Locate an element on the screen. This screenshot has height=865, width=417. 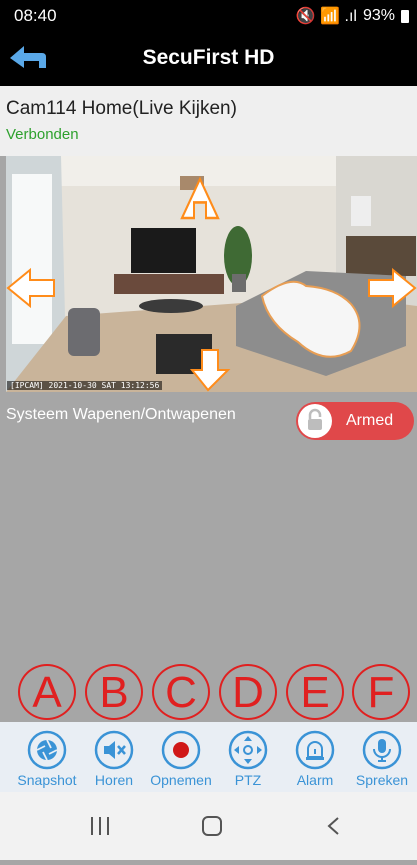
video-timestamp: [IPCAM] 2021-10-30 SAT 13:12:56 is located at coordinates (85, 385).